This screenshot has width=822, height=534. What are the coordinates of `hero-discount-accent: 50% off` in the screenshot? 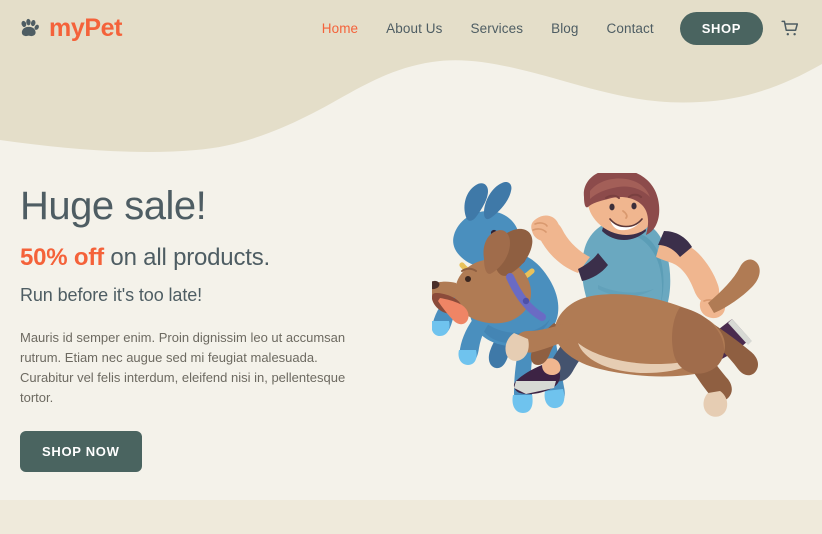 It's located at (62, 258).